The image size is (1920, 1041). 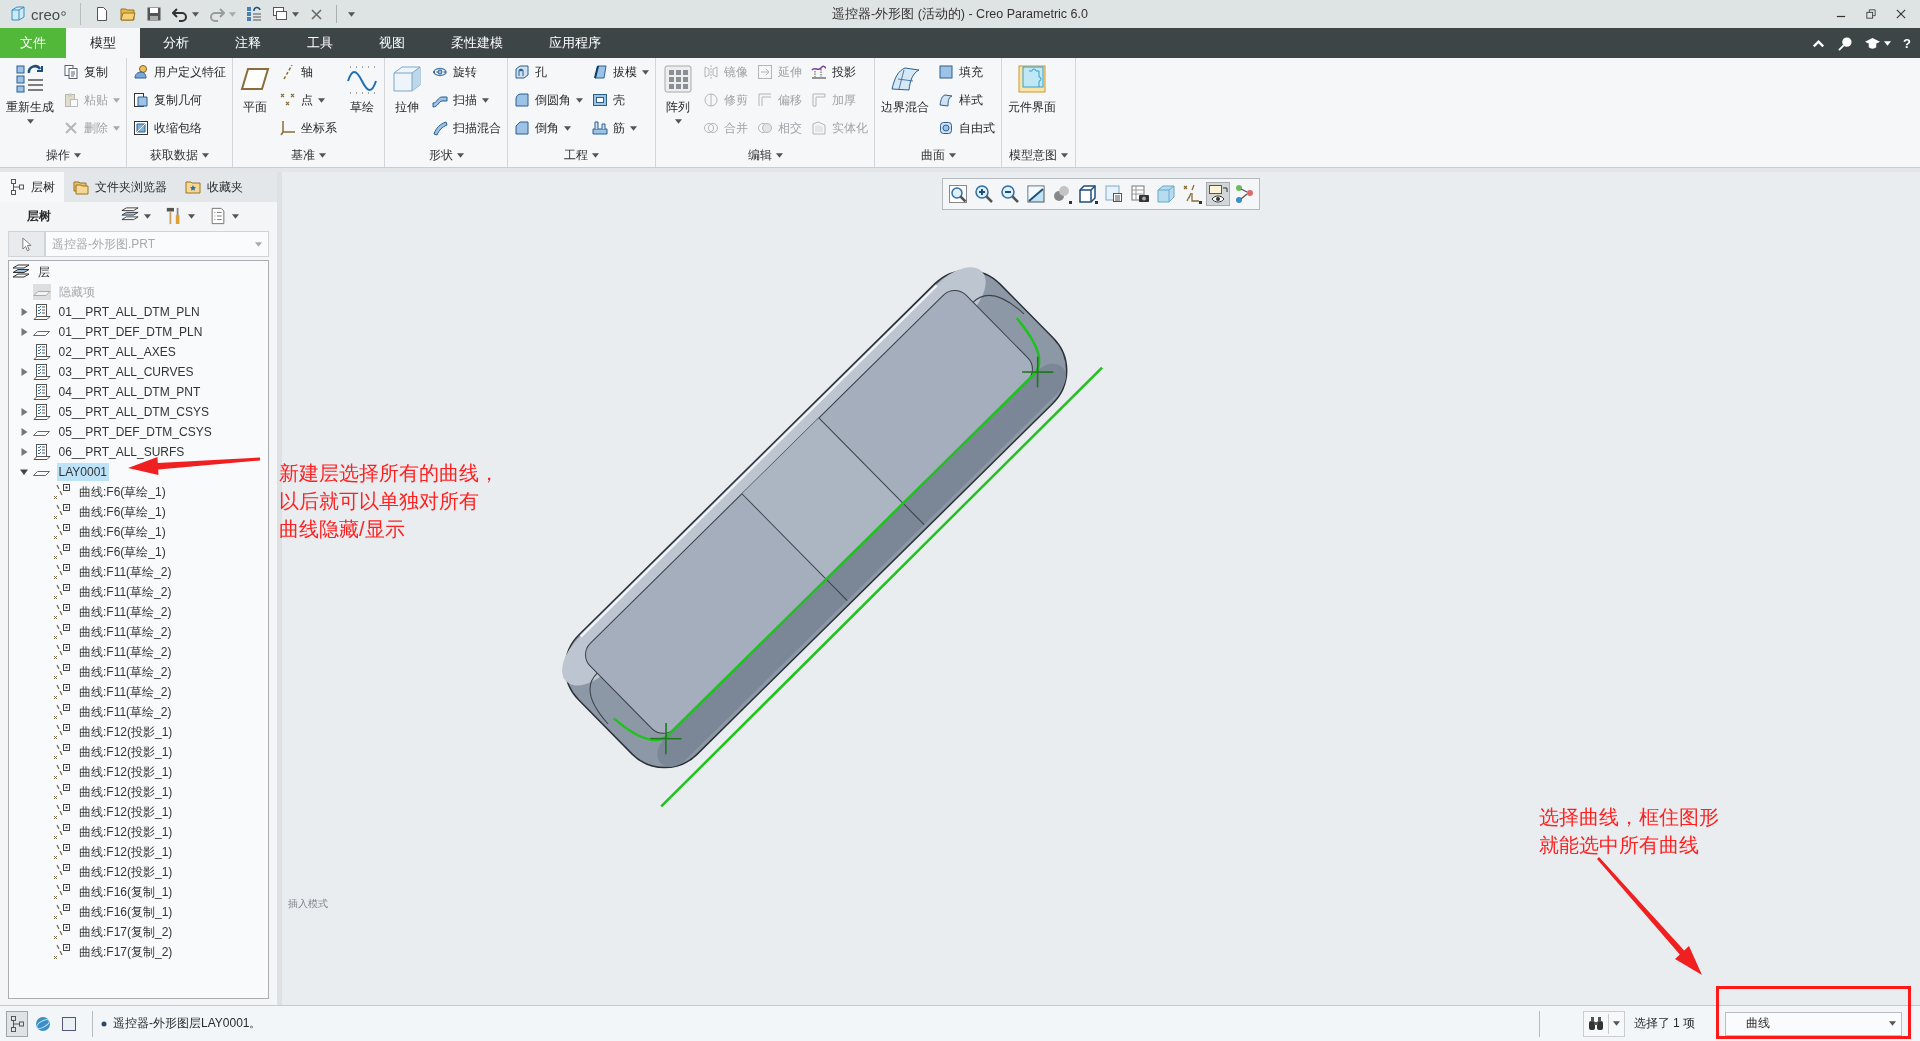 What do you see at coordinates (46, 14) in the screenshot?
I see `app-logo: creo` at bounding box center [46, 14].